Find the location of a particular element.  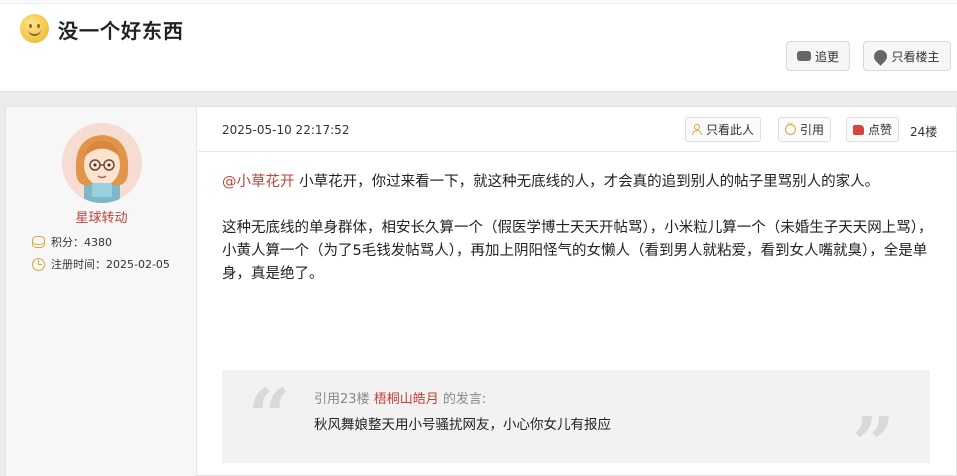

points-label: 积分： is located at coordinates (67, 242).